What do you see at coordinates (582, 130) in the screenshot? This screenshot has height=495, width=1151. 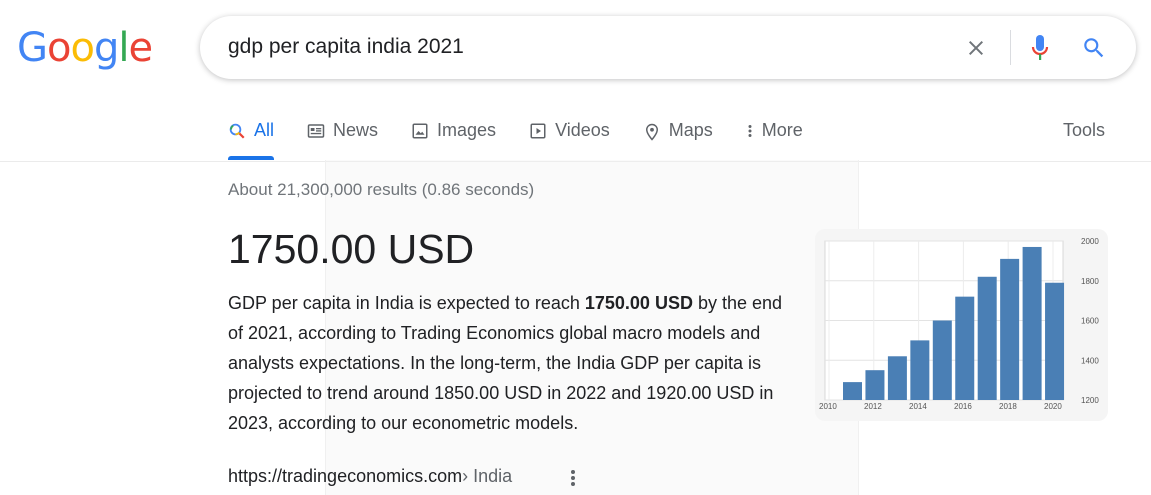 I see `tab-label: Videos` at bounding box center [582, 130].